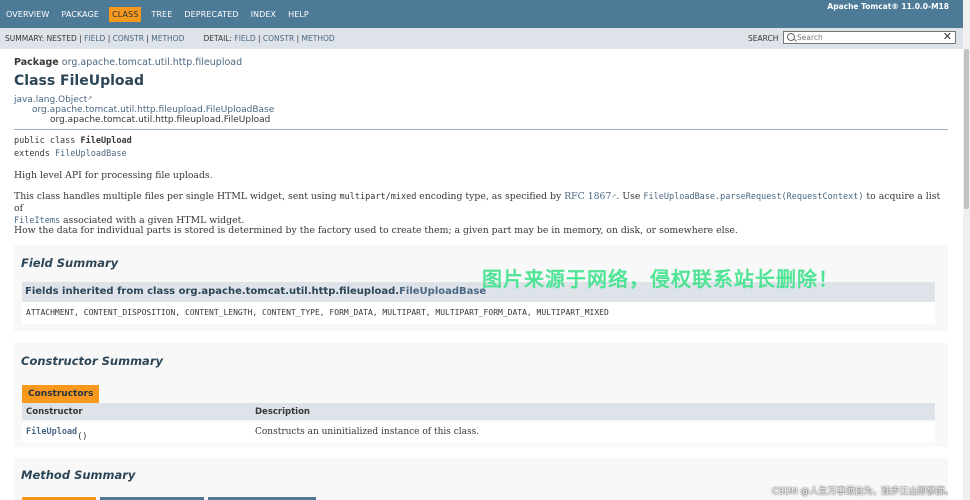 Image resolution: width=970 pixels, height=500 pixels. I want to click on page-title: Class FileUpload, so click(79, 81).